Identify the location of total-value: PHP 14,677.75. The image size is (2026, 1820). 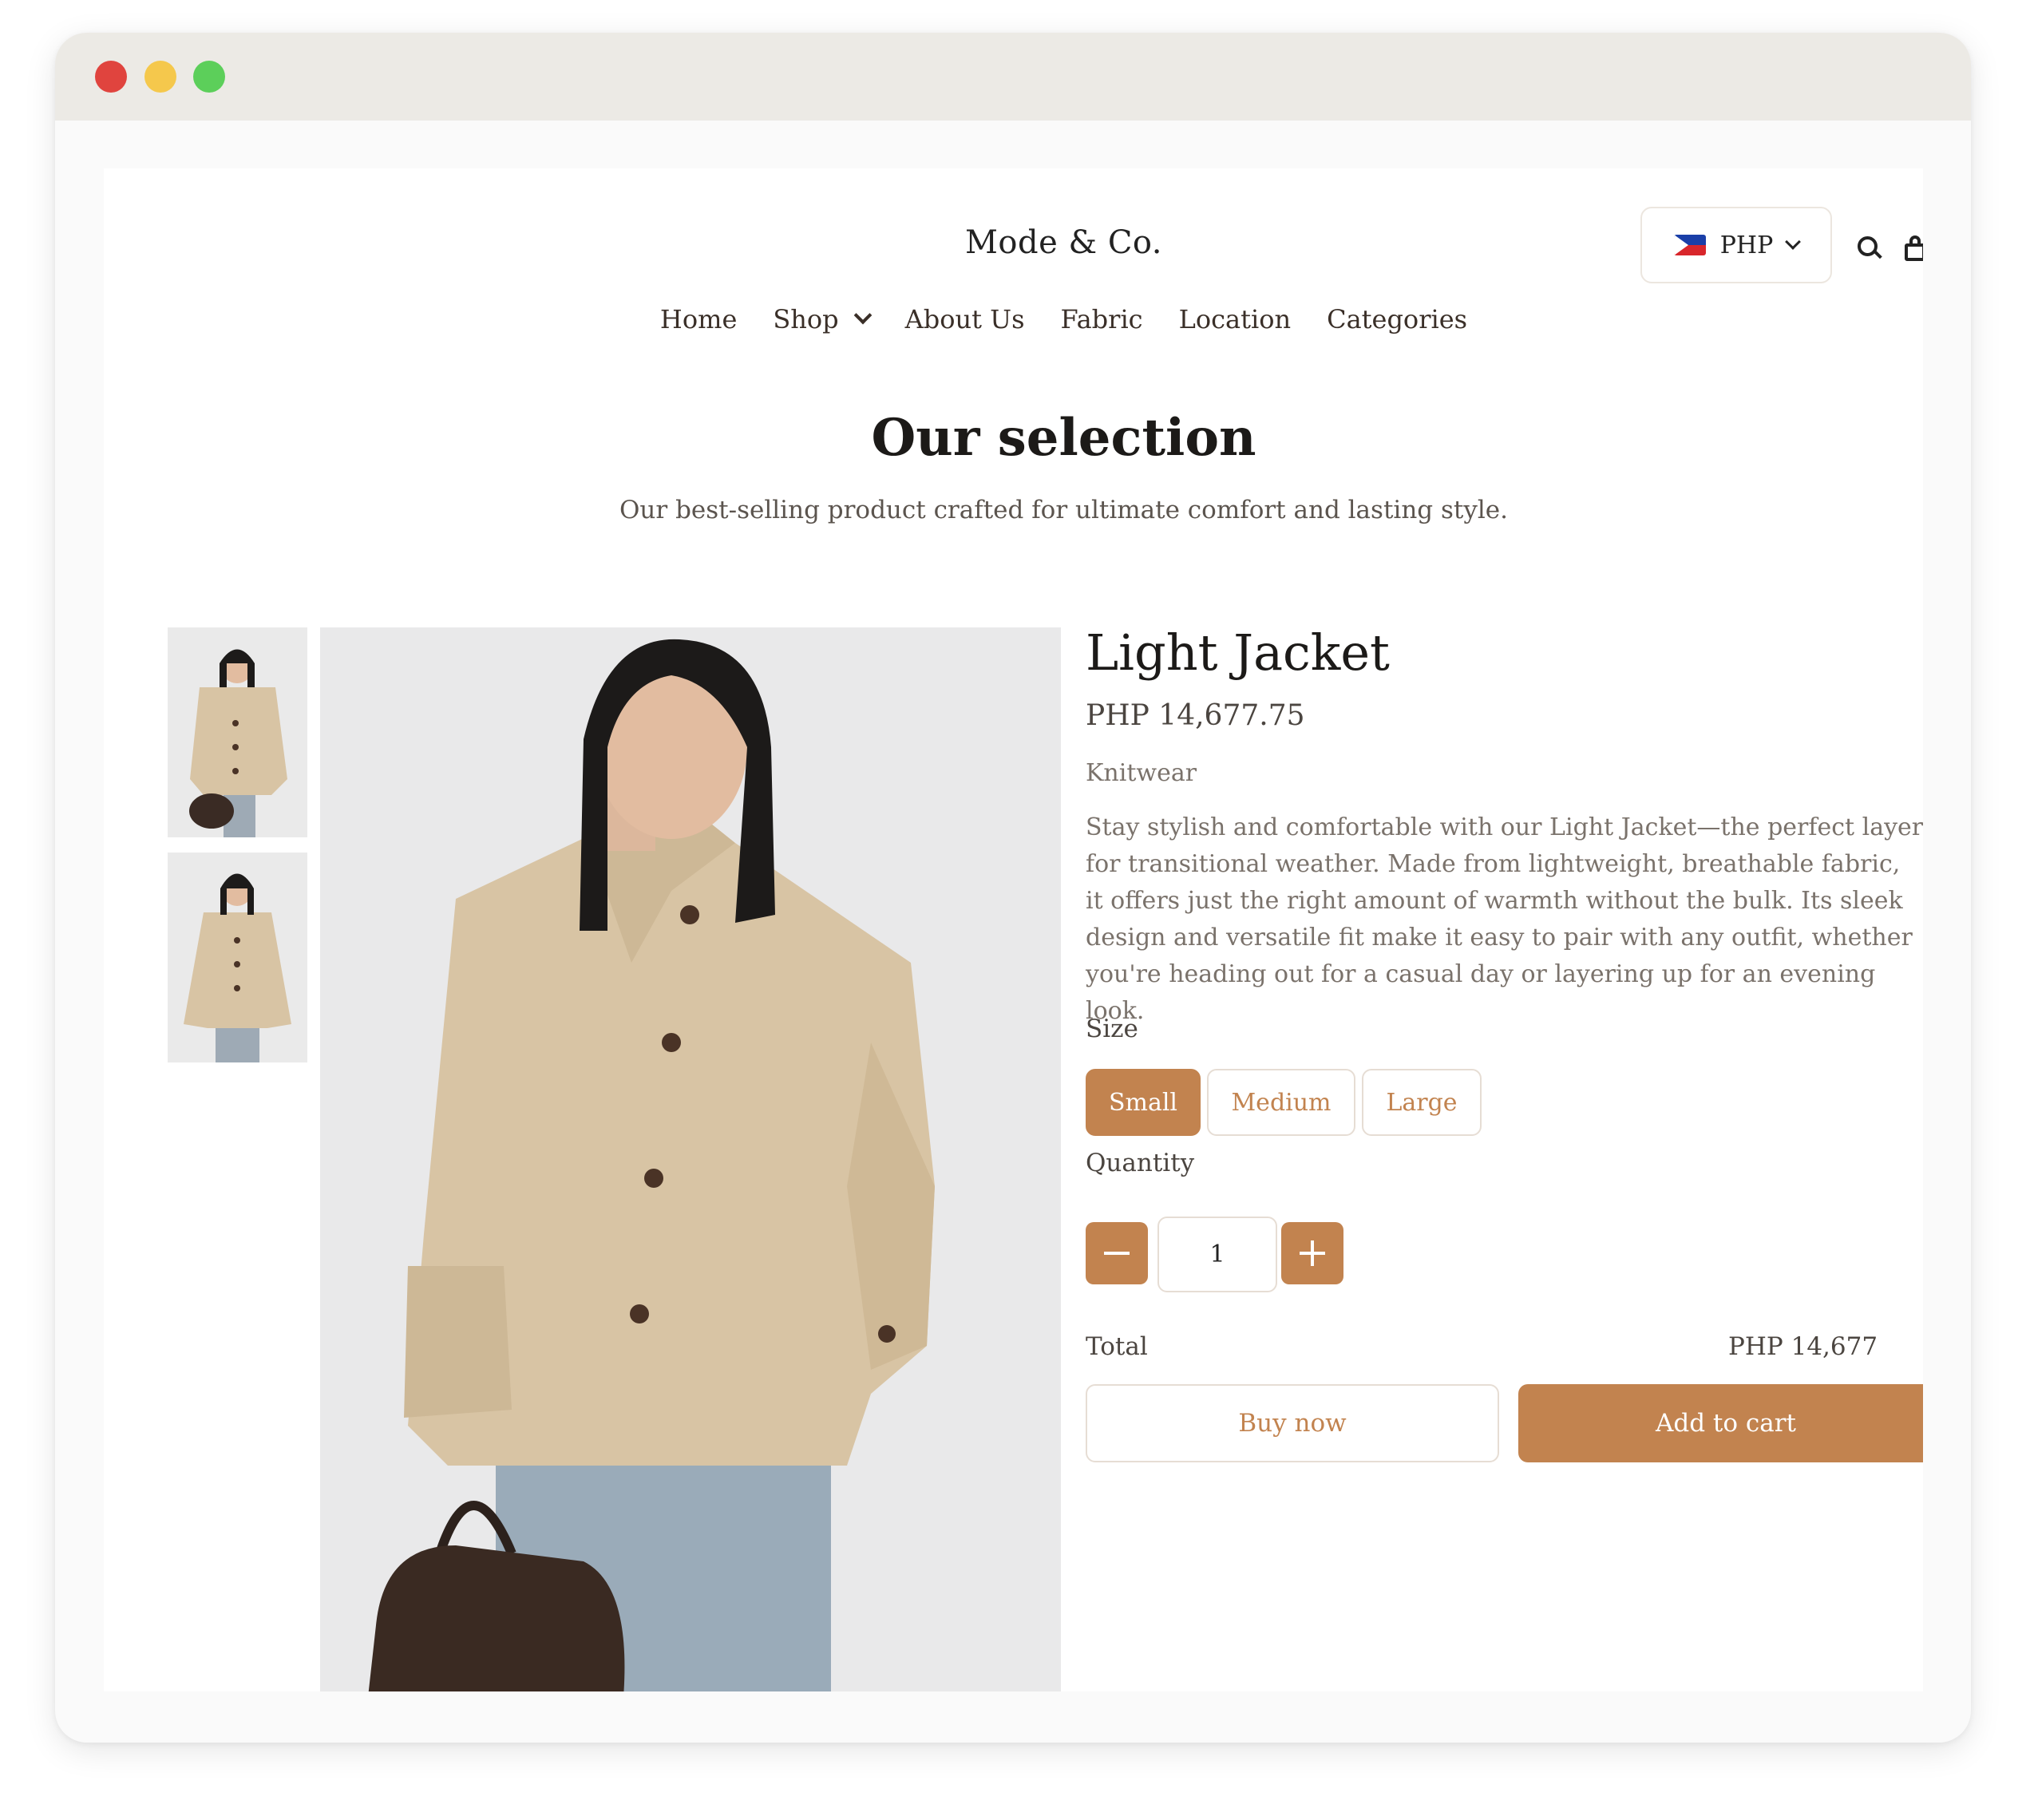
(1804, 1346).